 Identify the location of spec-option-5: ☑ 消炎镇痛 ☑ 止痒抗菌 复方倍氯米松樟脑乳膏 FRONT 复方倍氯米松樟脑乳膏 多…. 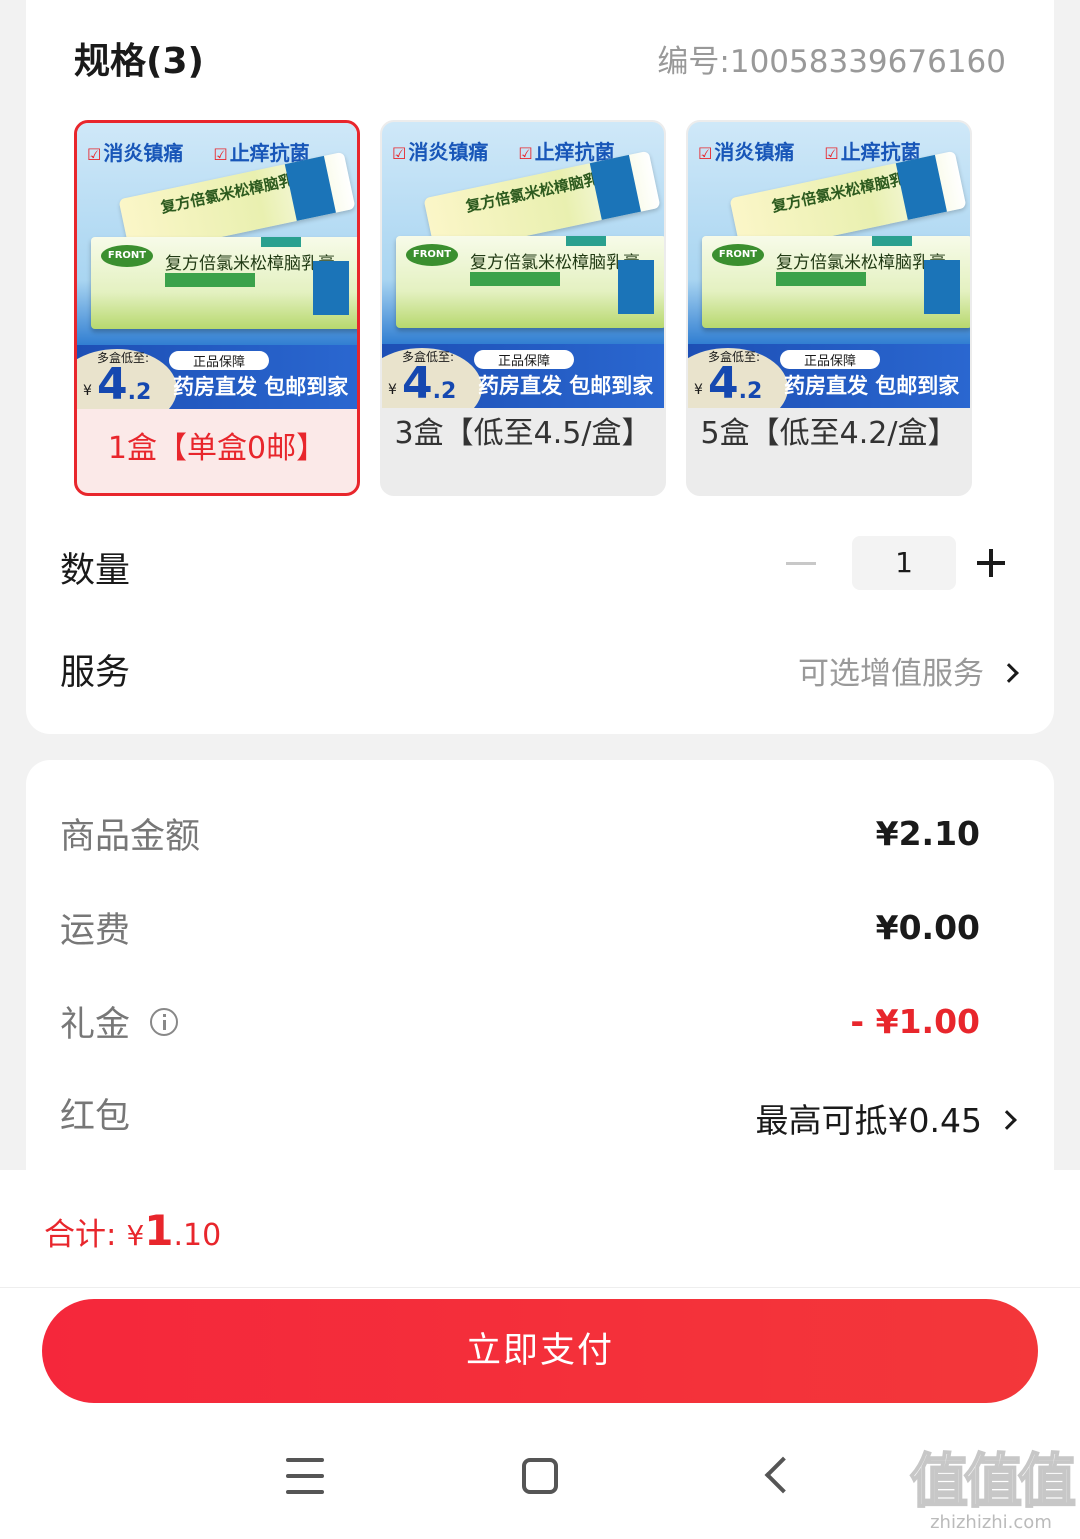
(829, 308).